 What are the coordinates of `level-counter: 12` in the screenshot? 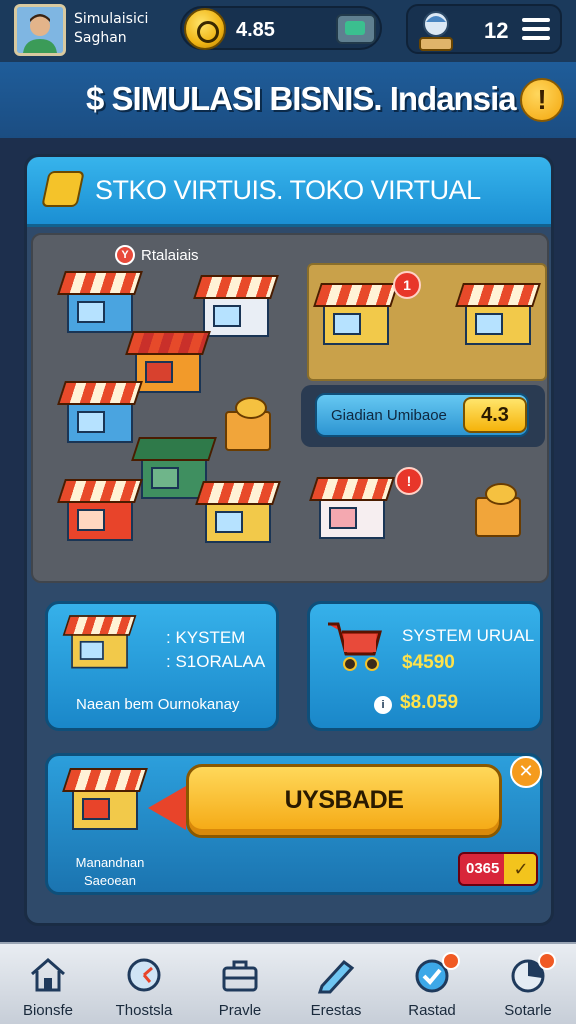 It's located at (484, 29).